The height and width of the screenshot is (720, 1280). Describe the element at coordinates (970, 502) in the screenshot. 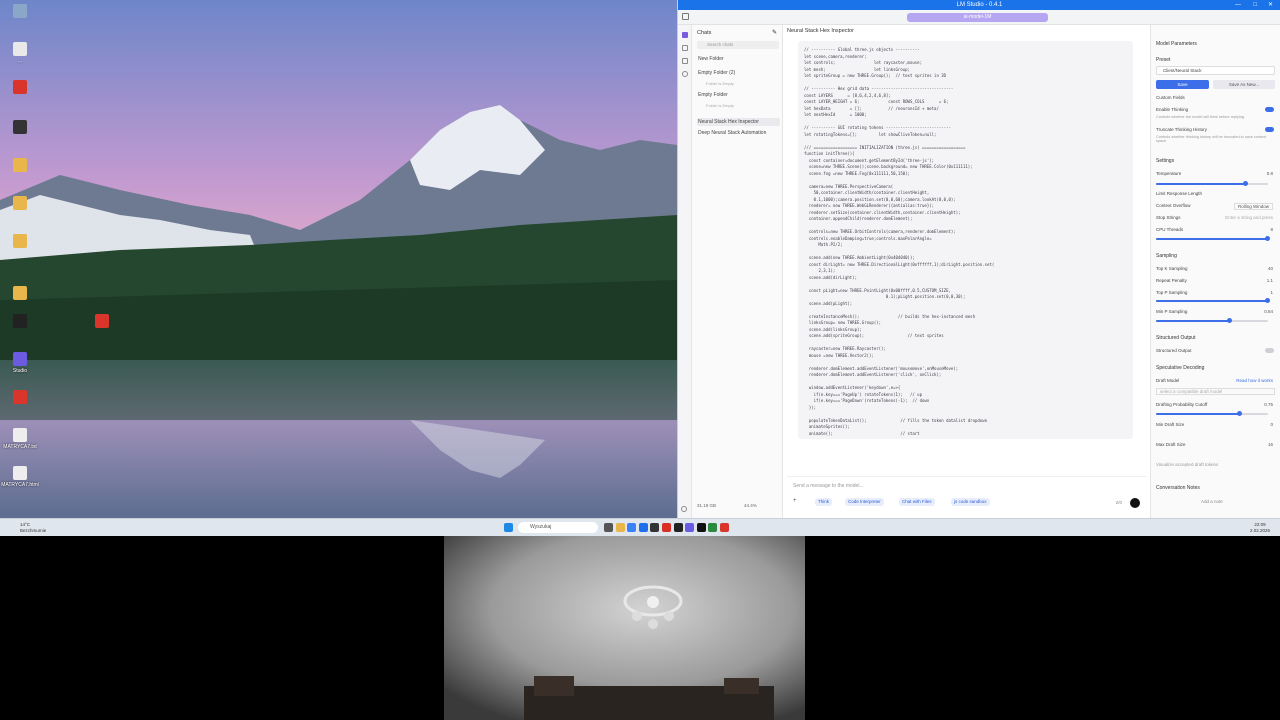

I see `tool-chip: js code sandbox` at that location.